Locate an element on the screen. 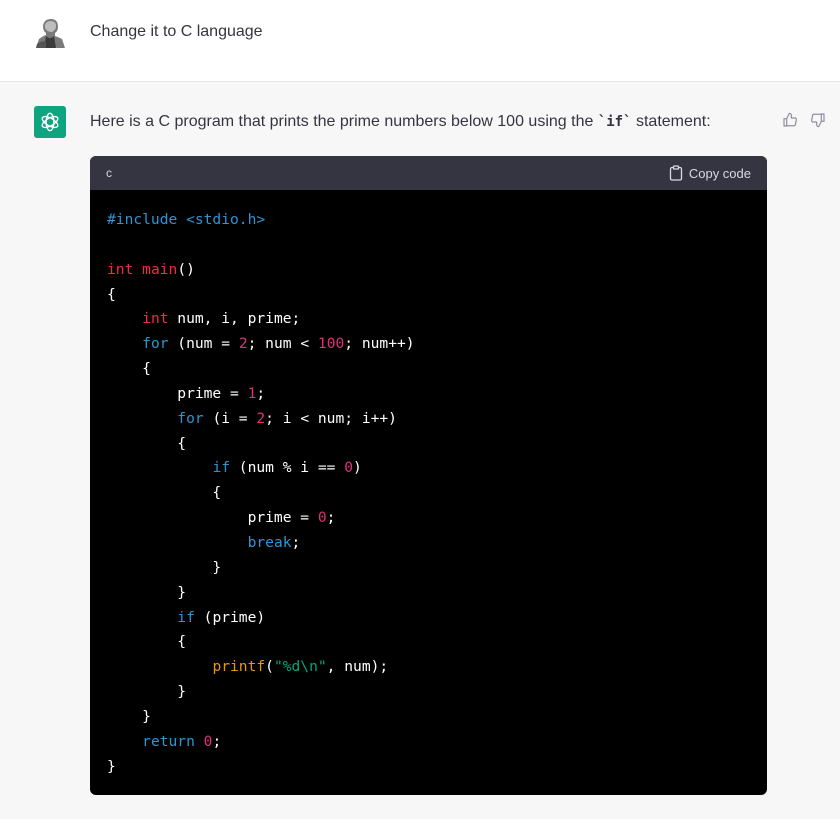  code-line: prime = 1; is located at coordinates (428, 394).